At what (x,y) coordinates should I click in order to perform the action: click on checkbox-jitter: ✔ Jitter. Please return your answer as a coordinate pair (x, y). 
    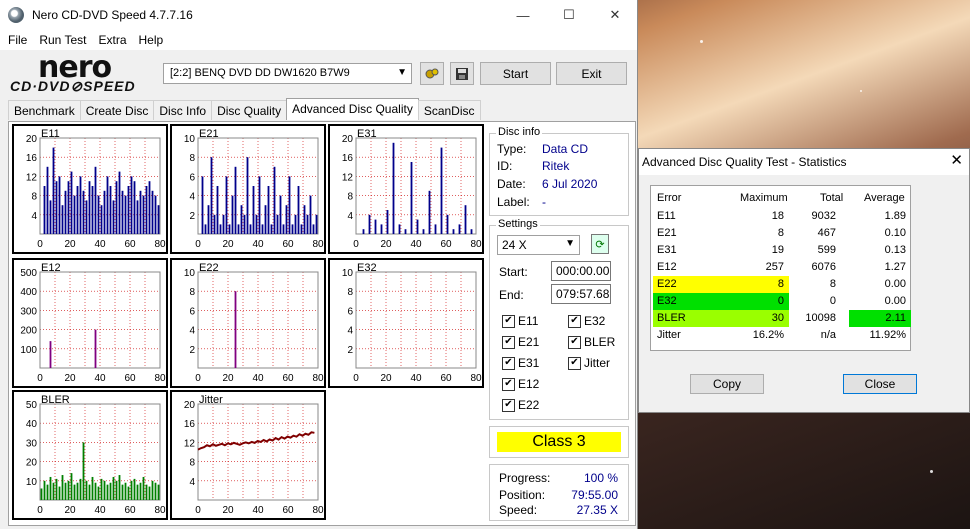
    Looking at the image, I should click on (589, 363).